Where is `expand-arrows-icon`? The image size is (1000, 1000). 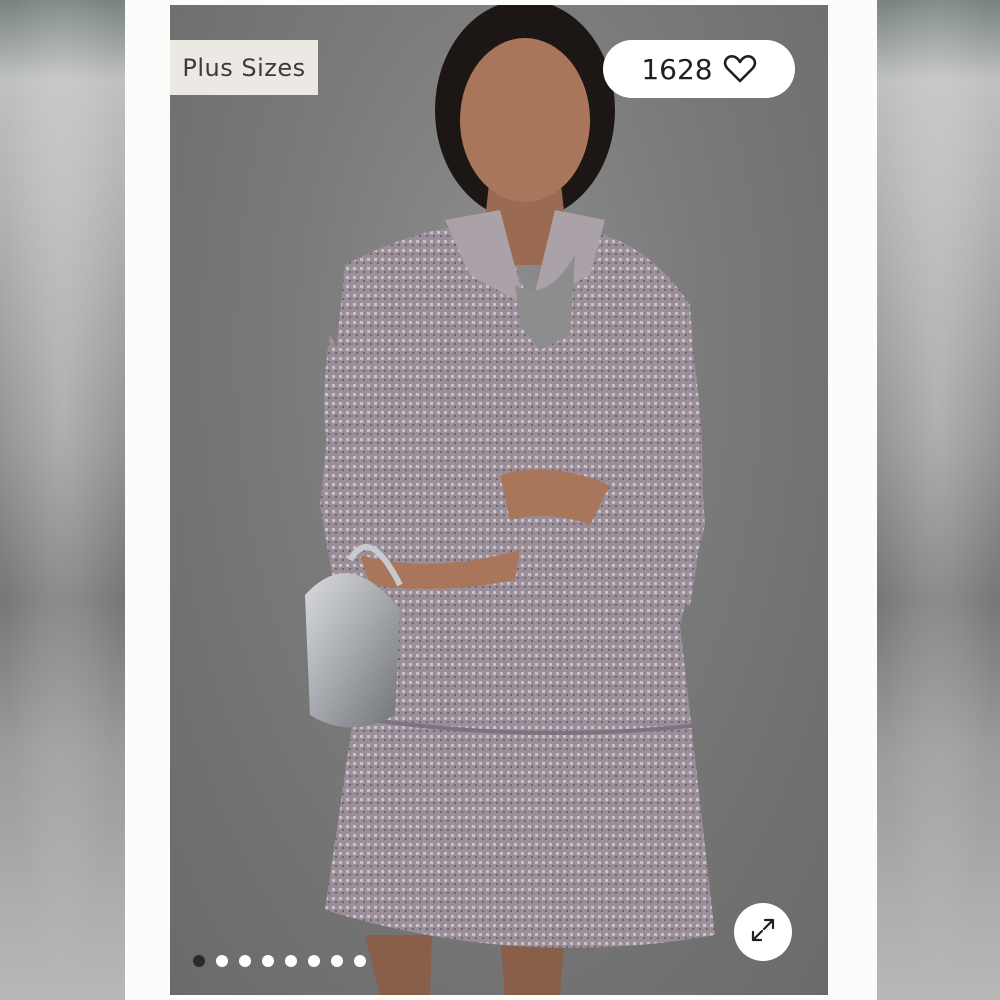 expand-arrows-icon is located at coordinates (763, 932).